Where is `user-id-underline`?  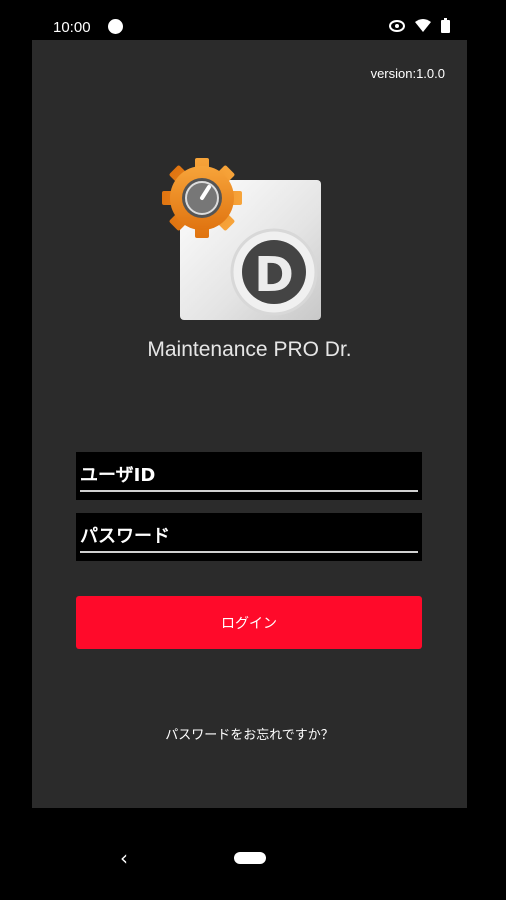 user-id-underline is located at coordinates (249, 491).